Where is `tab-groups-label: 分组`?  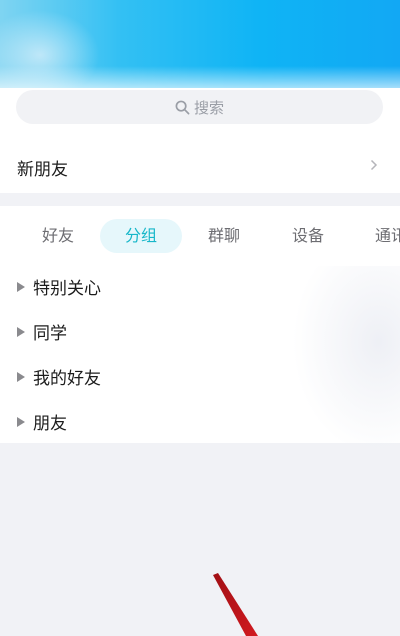 tab-groups-label: 分组 is located at coordinates (140, 235).